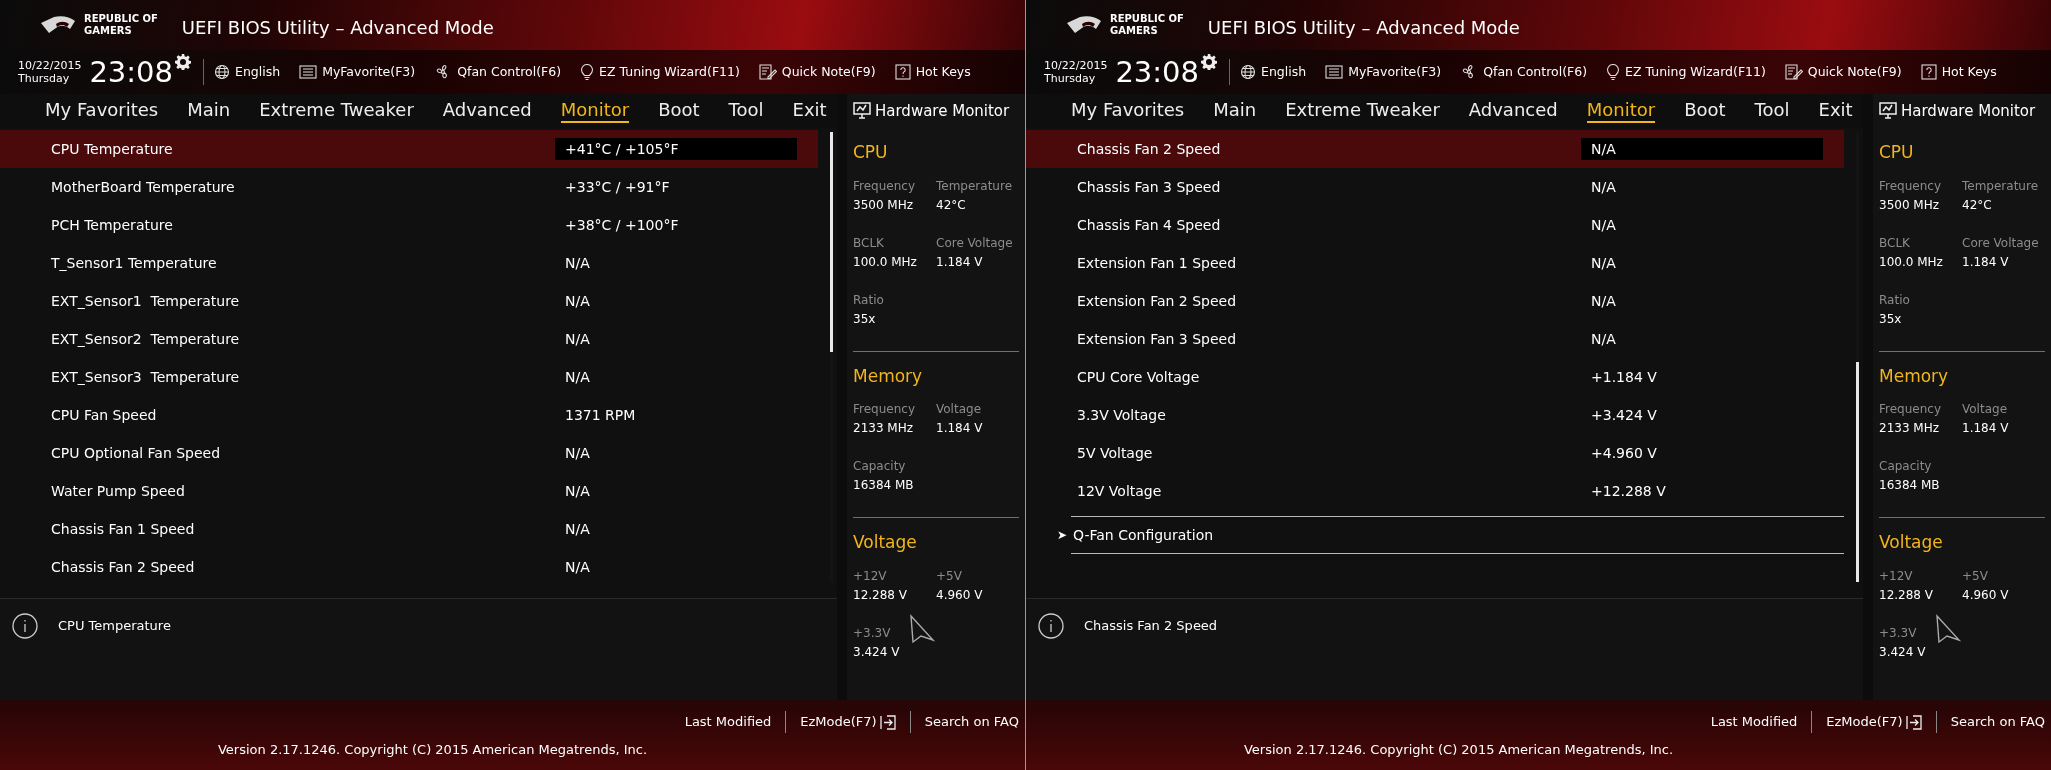  I want to click on field-label: +12V, so click(870, 575).